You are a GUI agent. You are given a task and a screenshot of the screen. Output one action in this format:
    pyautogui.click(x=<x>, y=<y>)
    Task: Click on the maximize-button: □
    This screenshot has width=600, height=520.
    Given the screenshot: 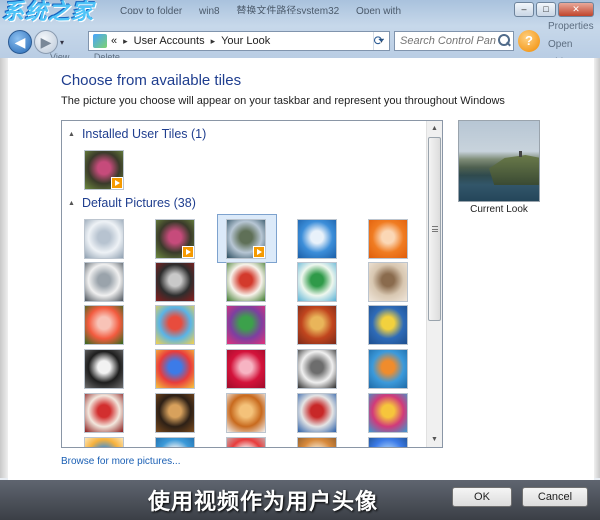 What is the action you would take?
    pyautogui.click(x=546, y=9)
    